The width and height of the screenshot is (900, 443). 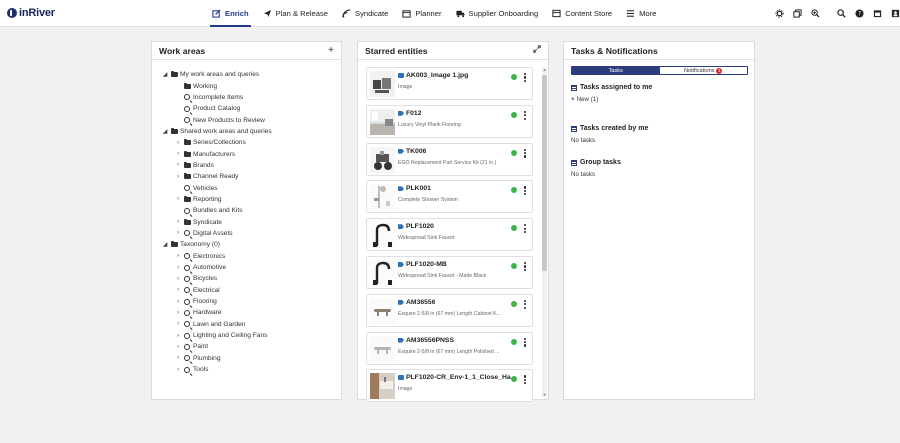 I want to click on starred-entity-card: PLF1020 Widespread Sink Faucet, so click(x=449, y=235).